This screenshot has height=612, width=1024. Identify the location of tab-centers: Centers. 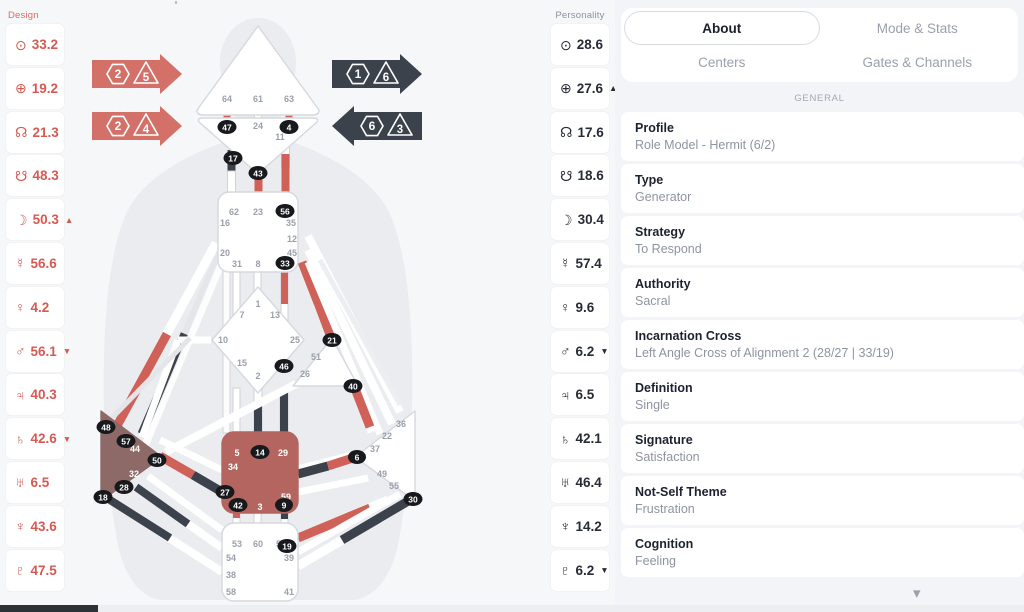
(722, 62).